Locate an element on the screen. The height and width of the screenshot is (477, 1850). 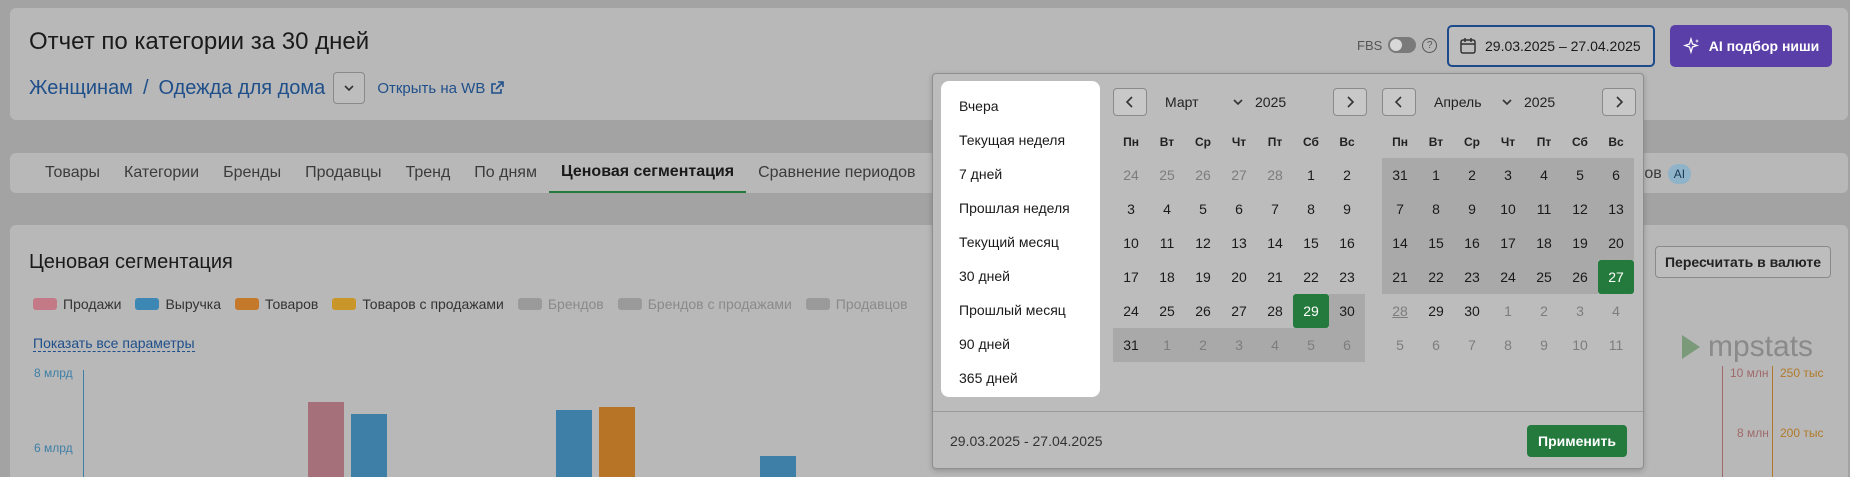
legend-item-brands-with-sales: Брендов с продажами is located at coordinates (704, 304).